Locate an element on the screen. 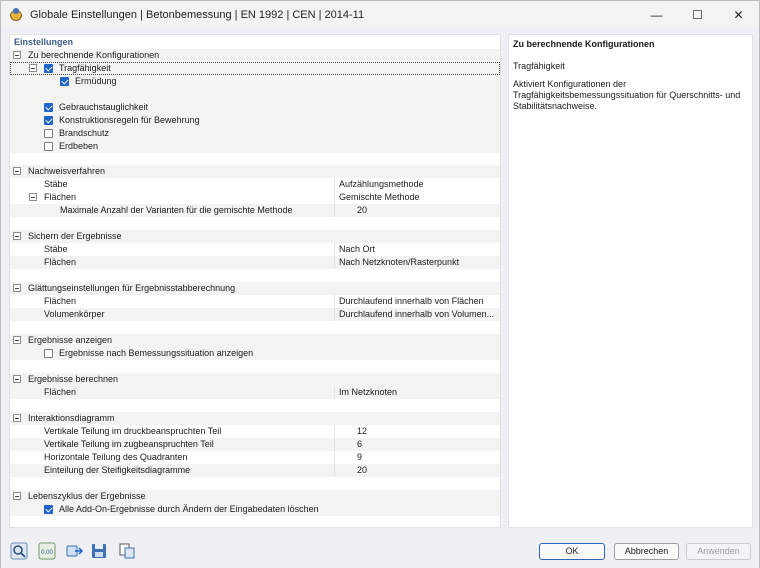  item-erdbeben: Erdbeben is located at coordinates (255, 146).